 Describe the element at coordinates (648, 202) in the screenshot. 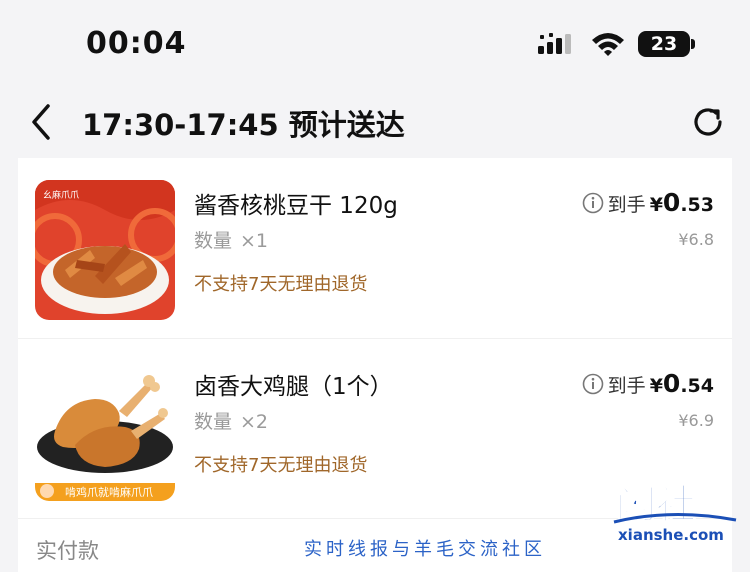

I see `final-price: 到手 ¥ 0 .53` at that location.